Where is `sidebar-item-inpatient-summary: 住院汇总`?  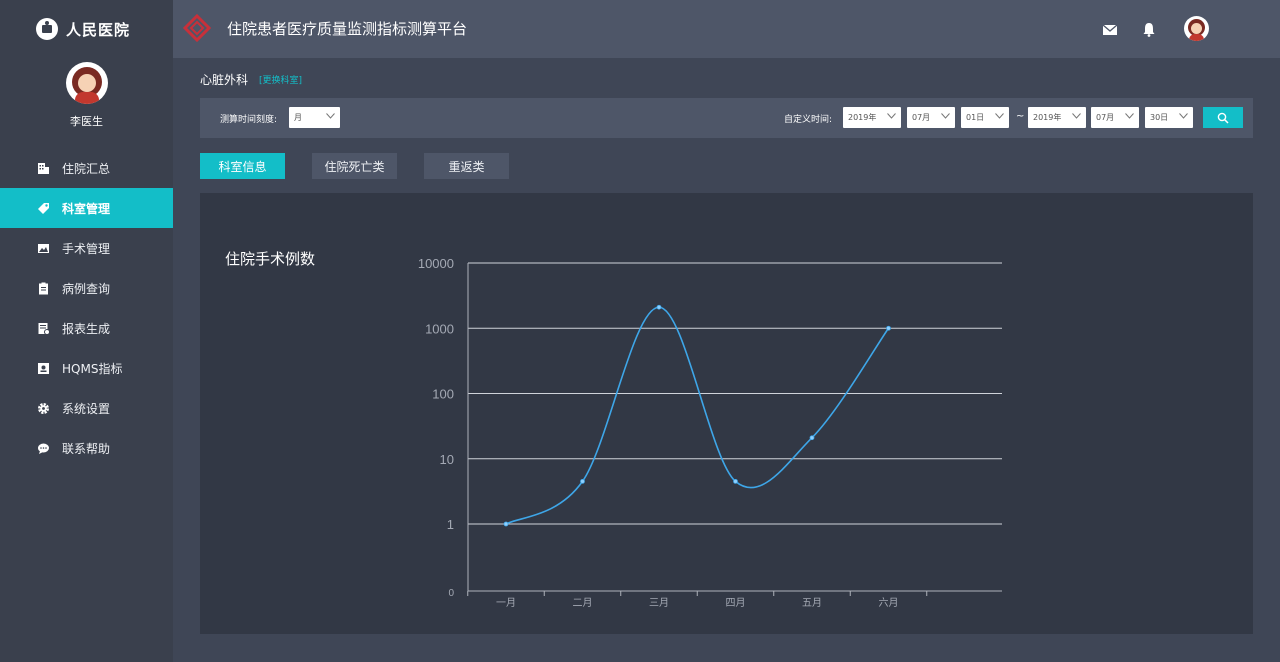 sidebar-item-inpatient-summary: 住院汇总 is located at coordinates (86, 168).